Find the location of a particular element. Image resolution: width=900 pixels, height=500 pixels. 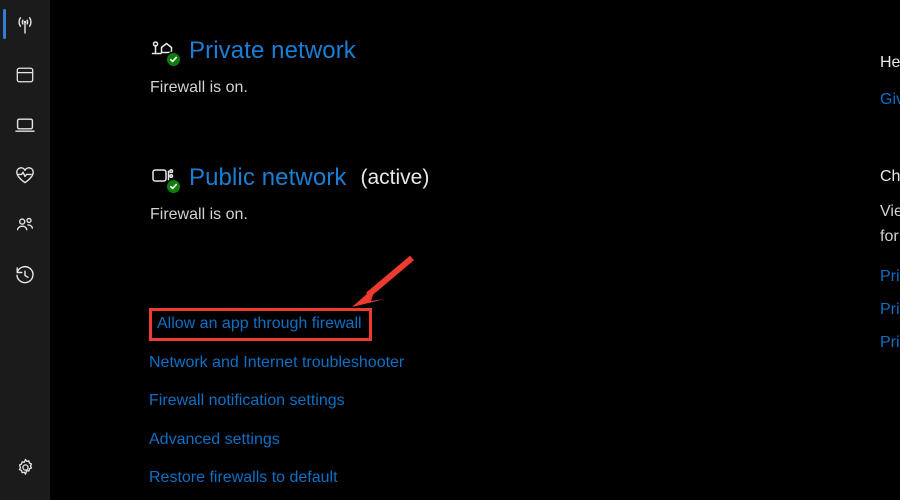

link-allow-an-app-through-firewall: Allow an app through firewall is located at coordinates (260, 324).